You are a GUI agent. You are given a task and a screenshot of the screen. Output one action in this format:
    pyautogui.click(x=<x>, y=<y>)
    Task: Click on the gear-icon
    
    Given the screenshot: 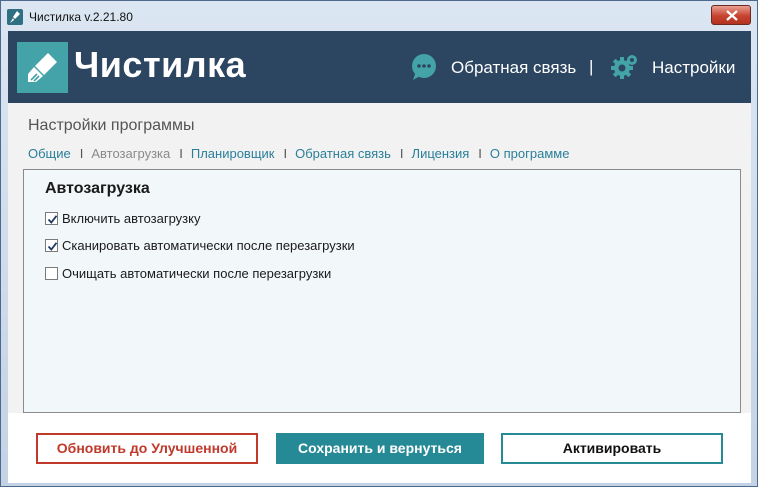 What is the action you would take?
    pyautogui.click(x=624, y=67)
    